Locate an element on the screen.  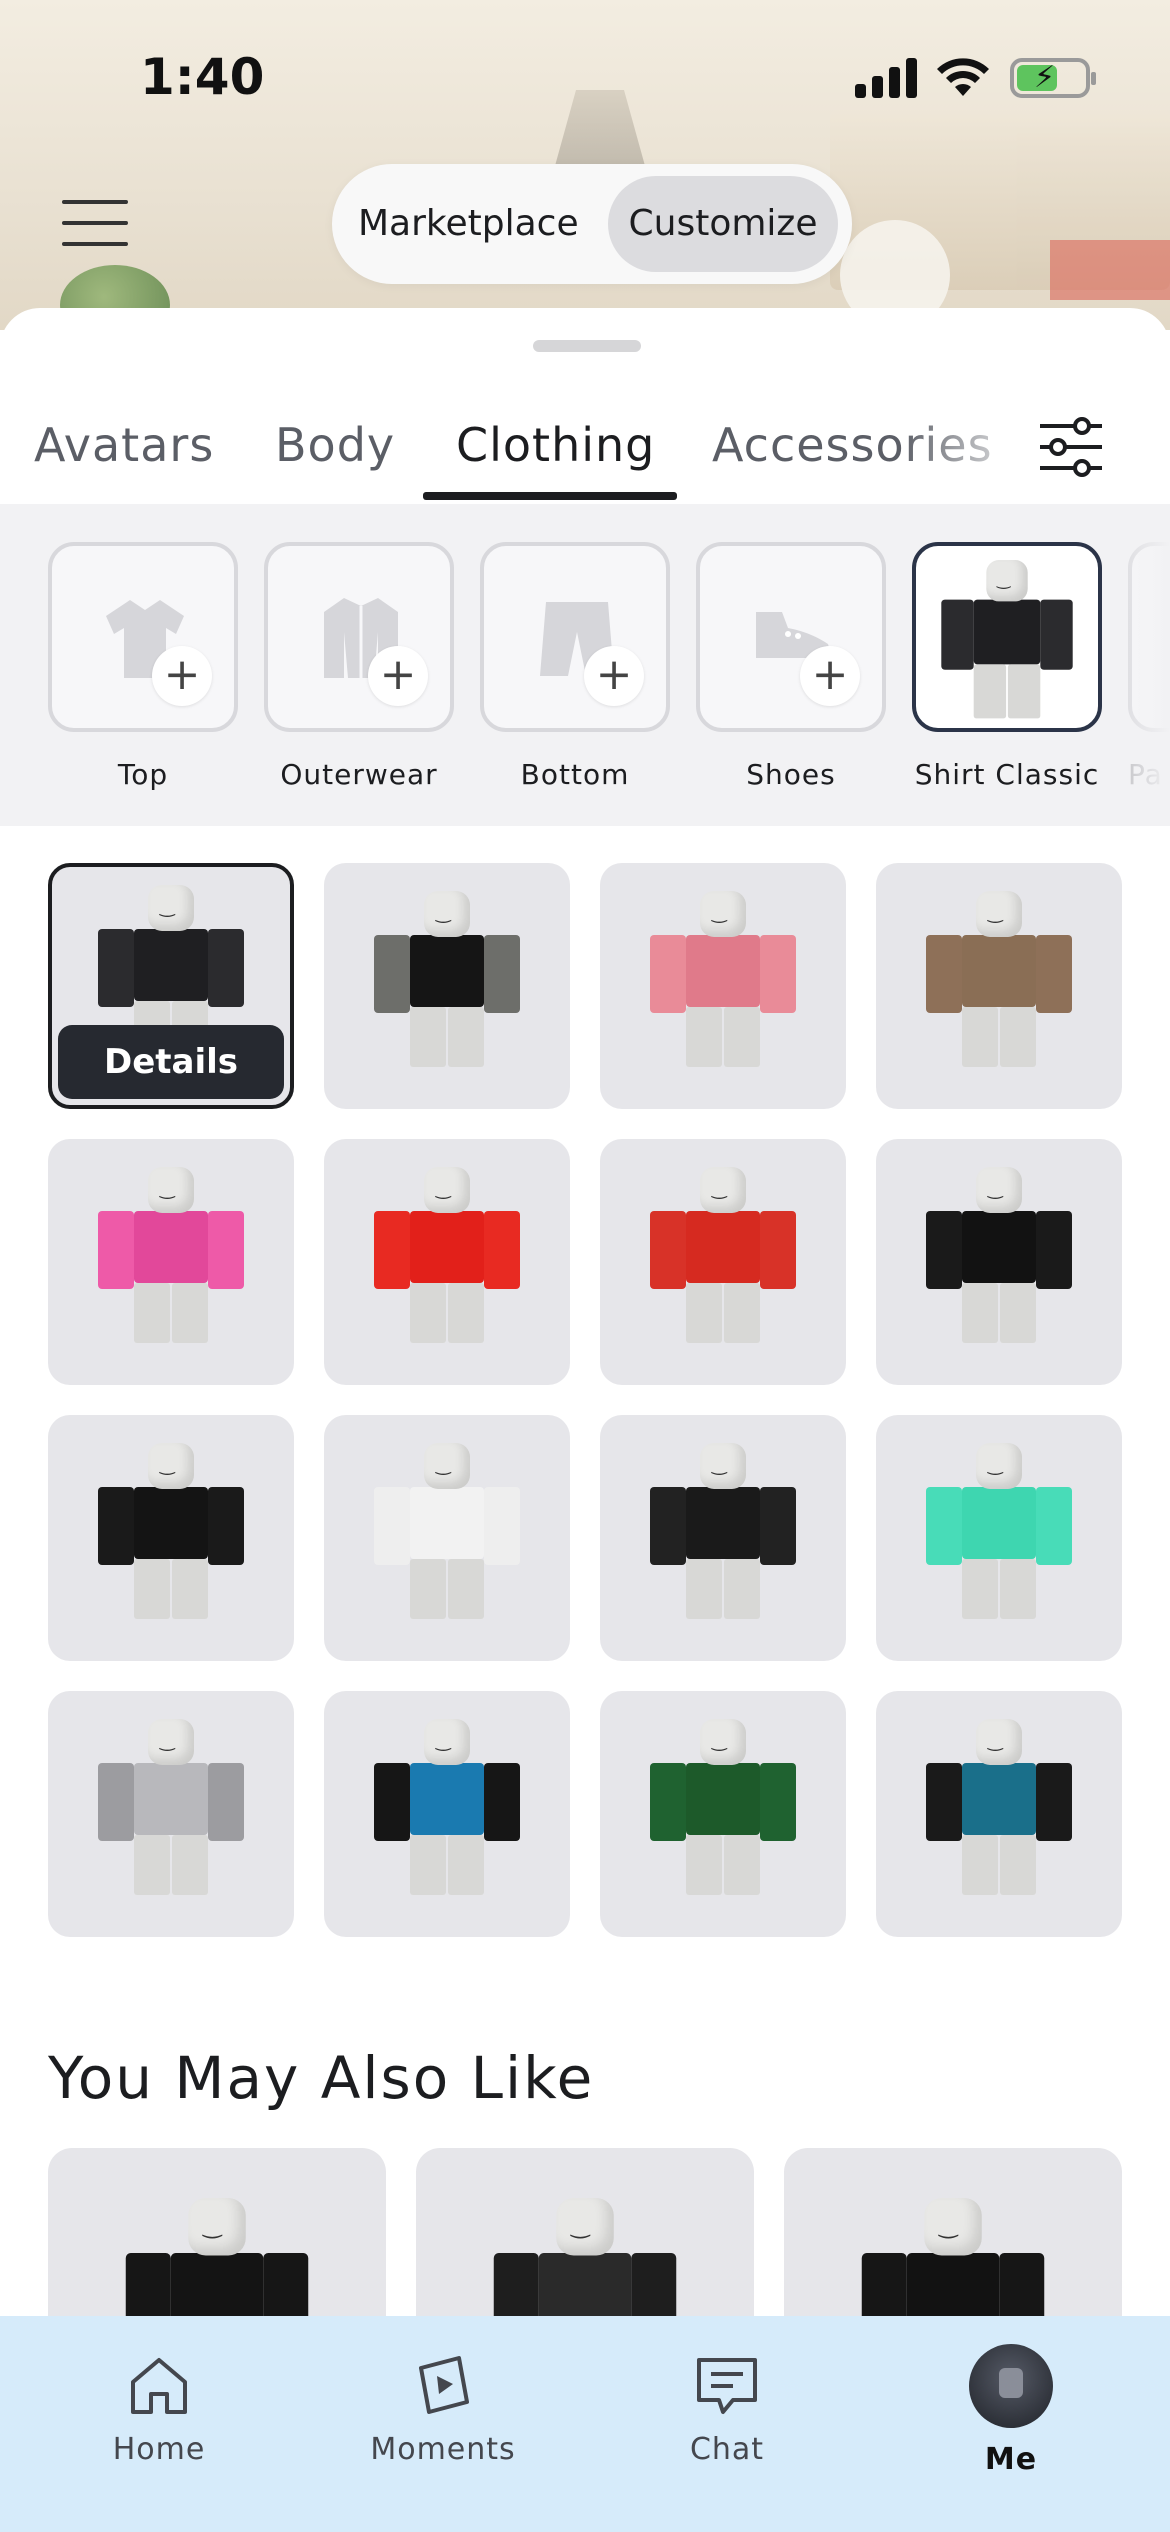
details-button: Details is located at coordinates (171, 1062).